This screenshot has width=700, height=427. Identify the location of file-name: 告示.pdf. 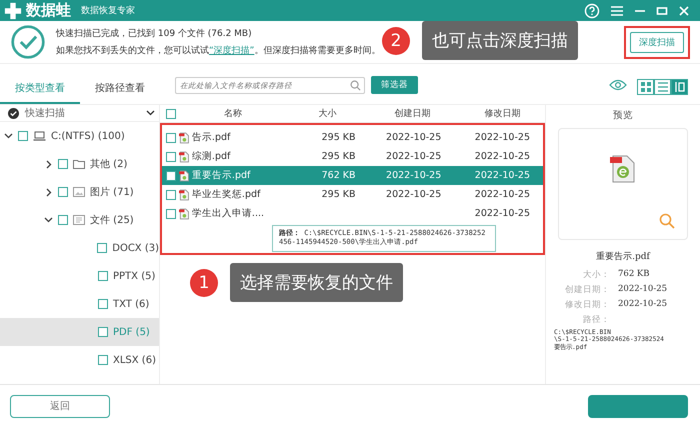
(212, 137).